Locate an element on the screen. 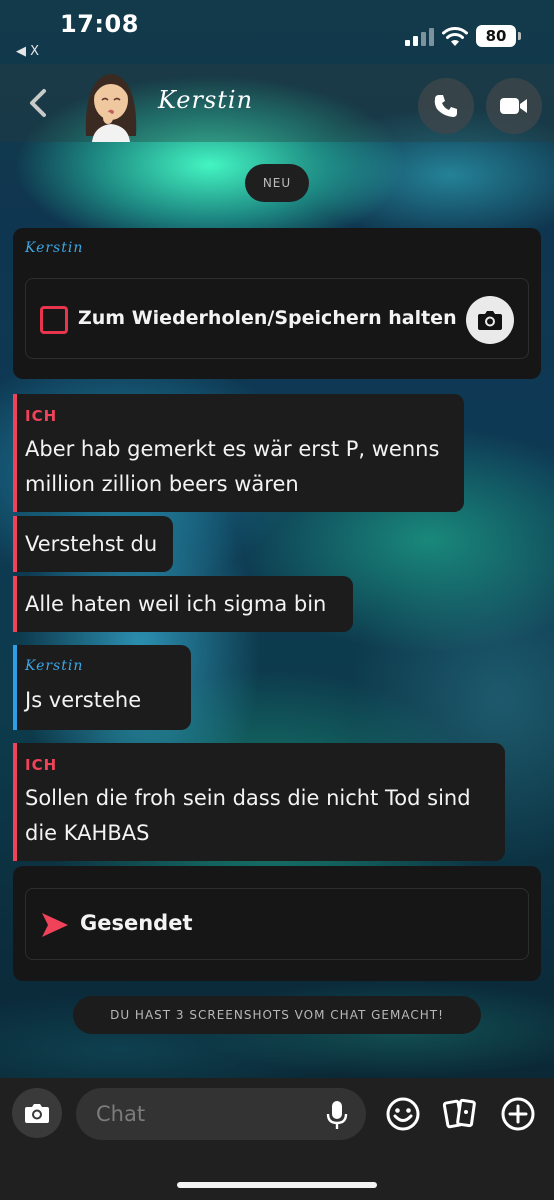 Image resolution: width=554 pixels, height=1200 pixels. sent-arrow-icon is located at coordinates (55, 925).